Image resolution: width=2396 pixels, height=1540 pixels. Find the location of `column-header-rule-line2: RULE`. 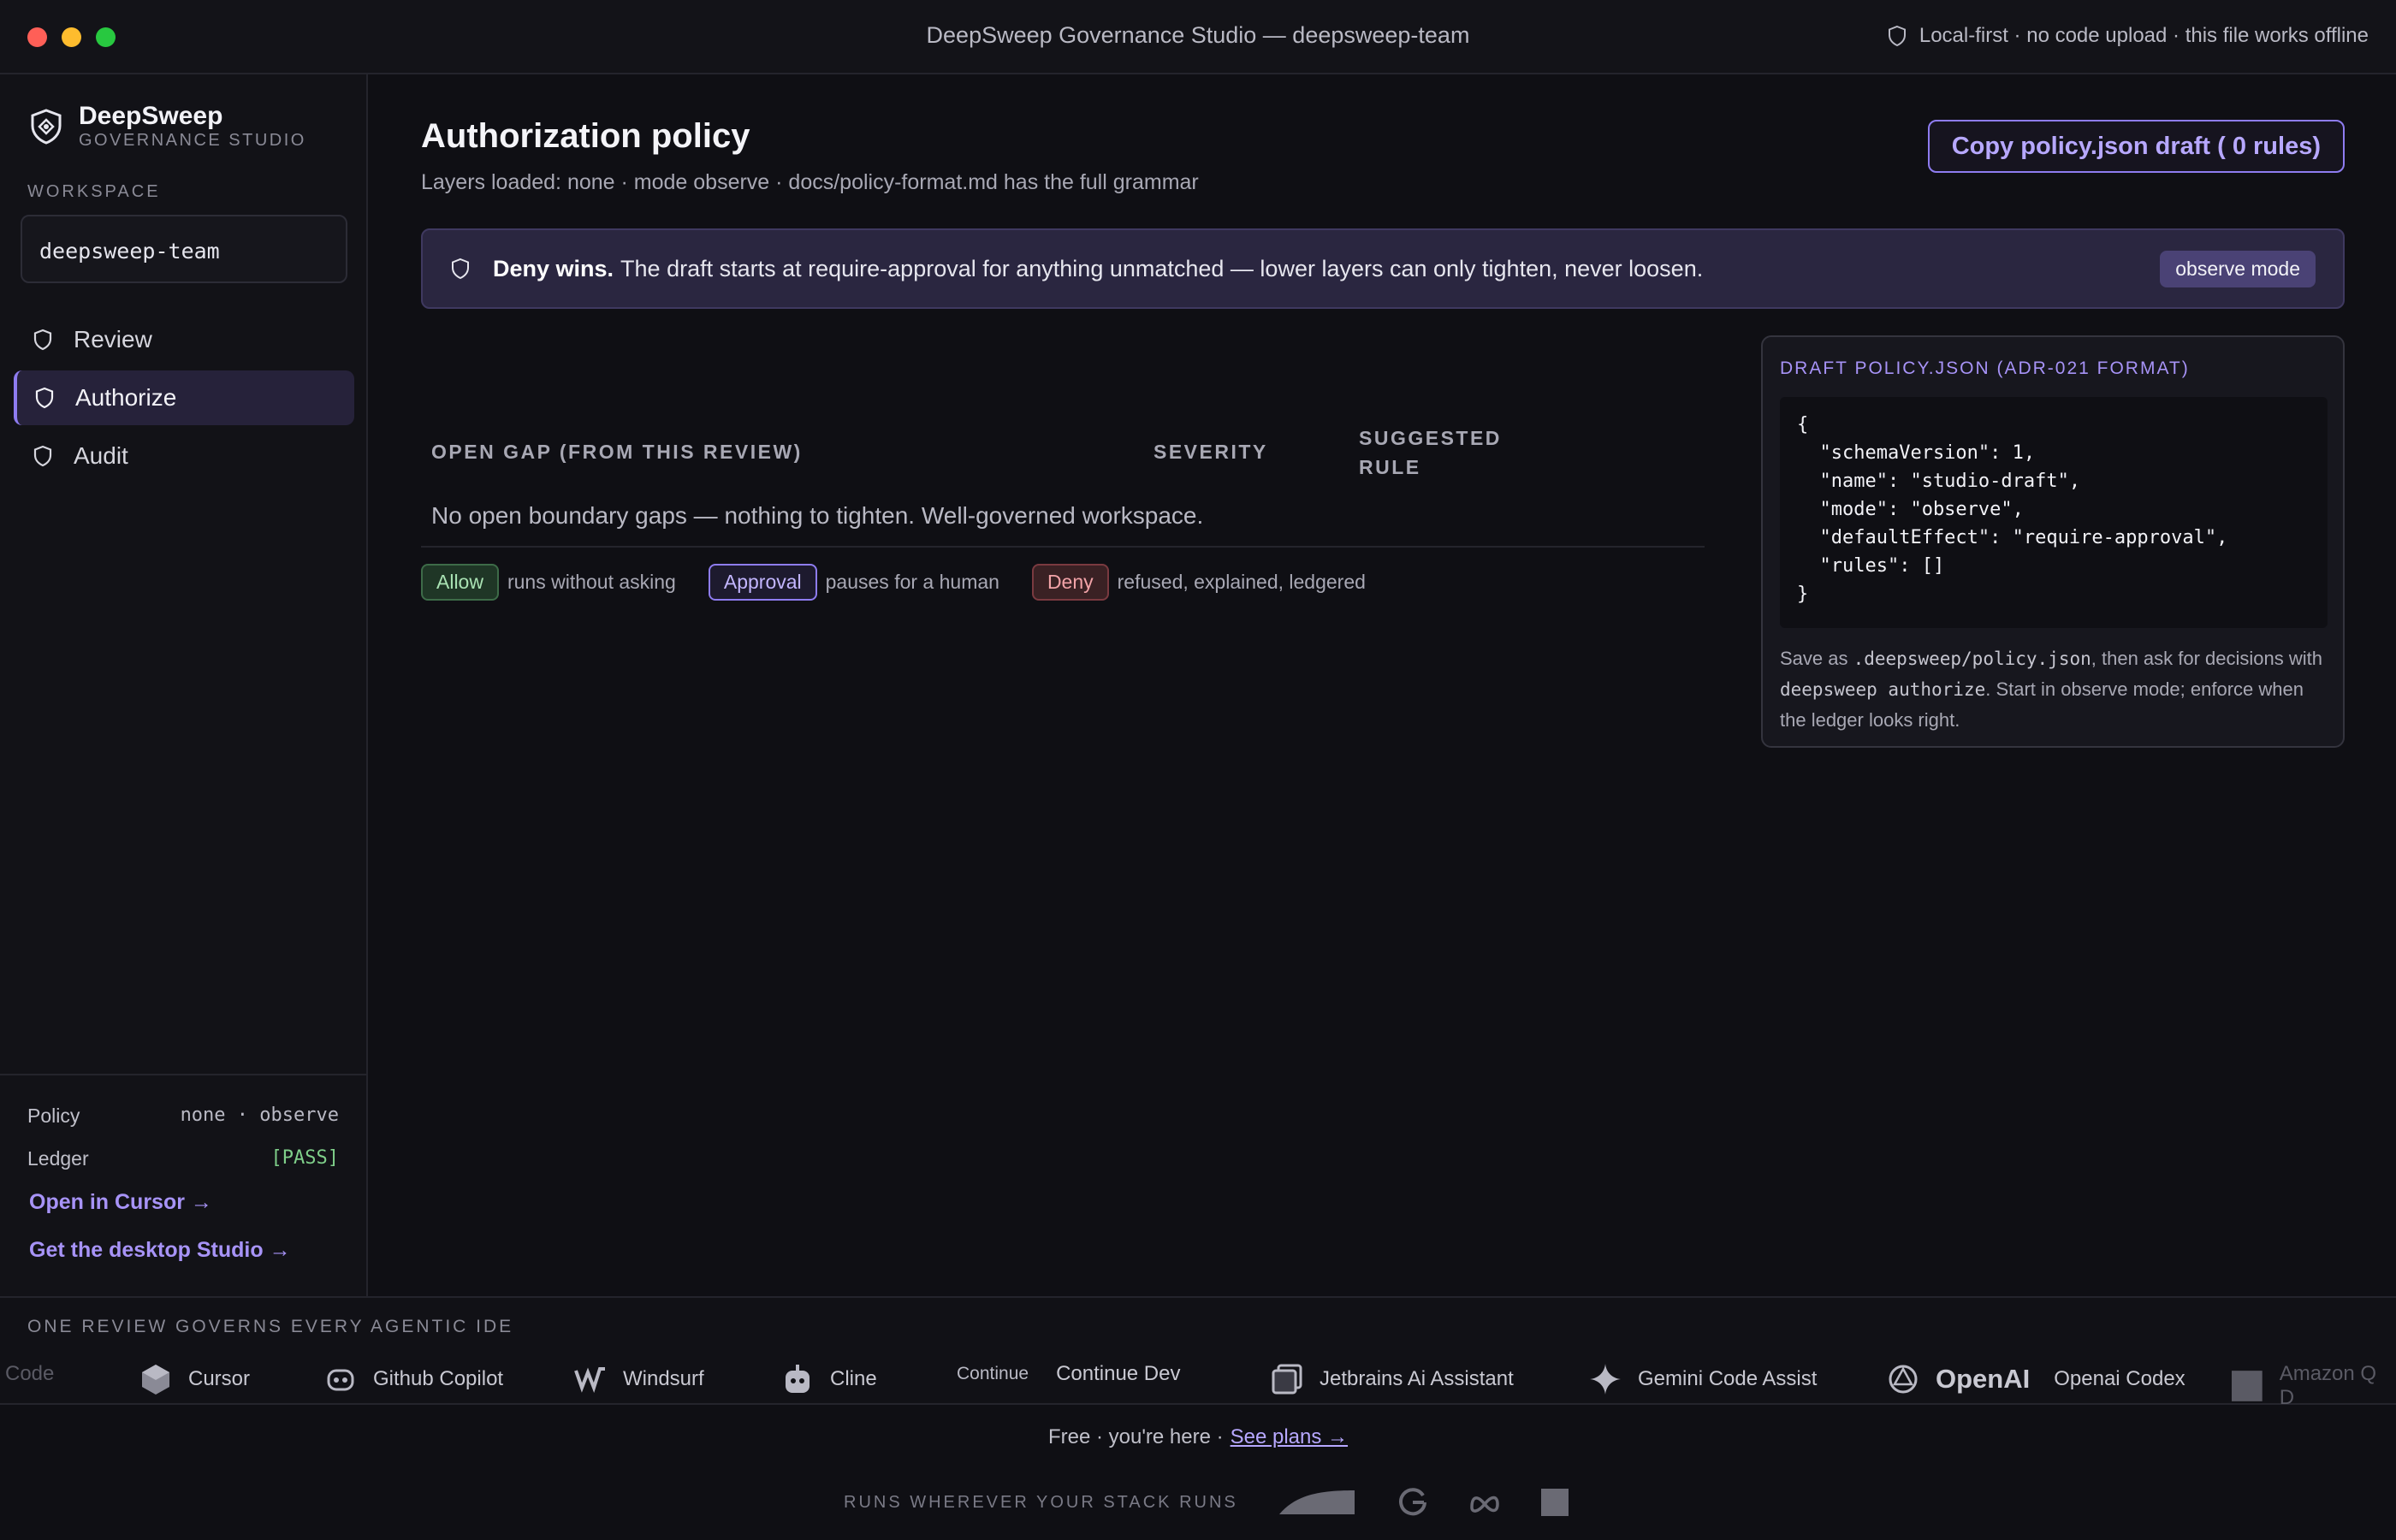

column-header-rule-line2: RULE is located at coordinates (1390, 467).